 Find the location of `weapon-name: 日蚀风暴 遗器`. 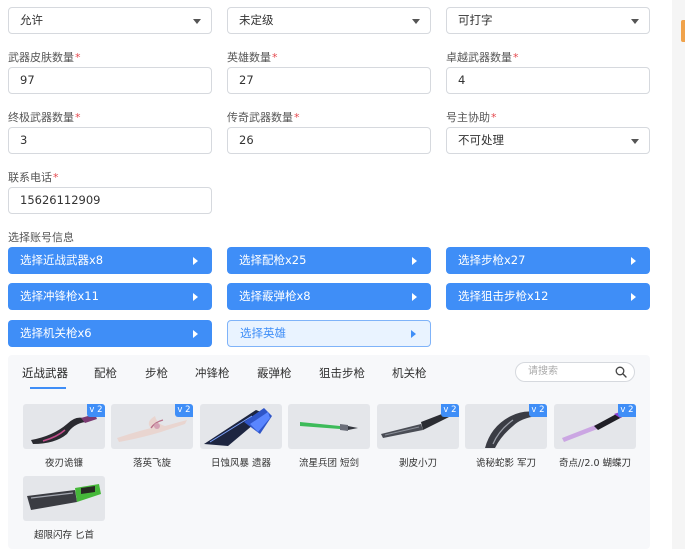

weapon-name: 日蚀风暴 遗器 is located at coordinates (241, 463).